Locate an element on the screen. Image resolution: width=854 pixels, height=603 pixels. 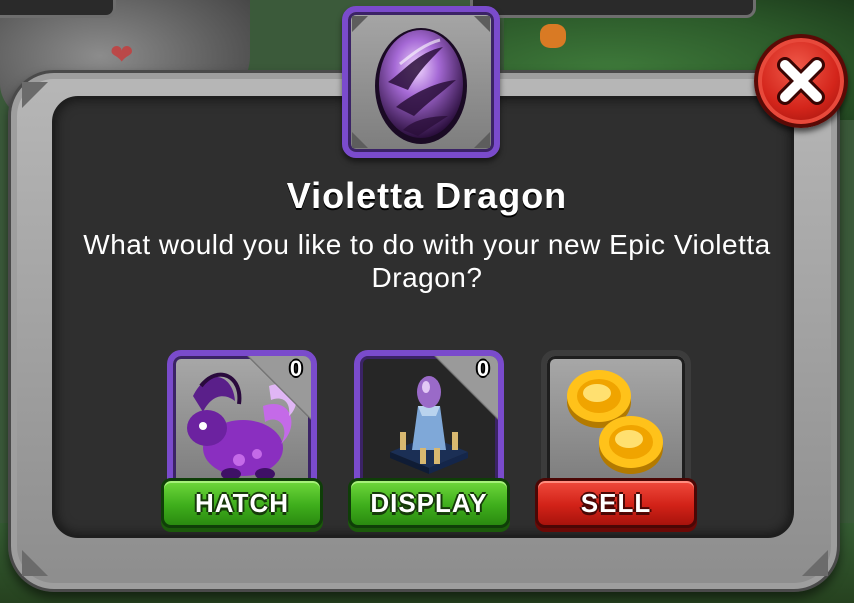
egg-tile is located at coordinates (421, 82).